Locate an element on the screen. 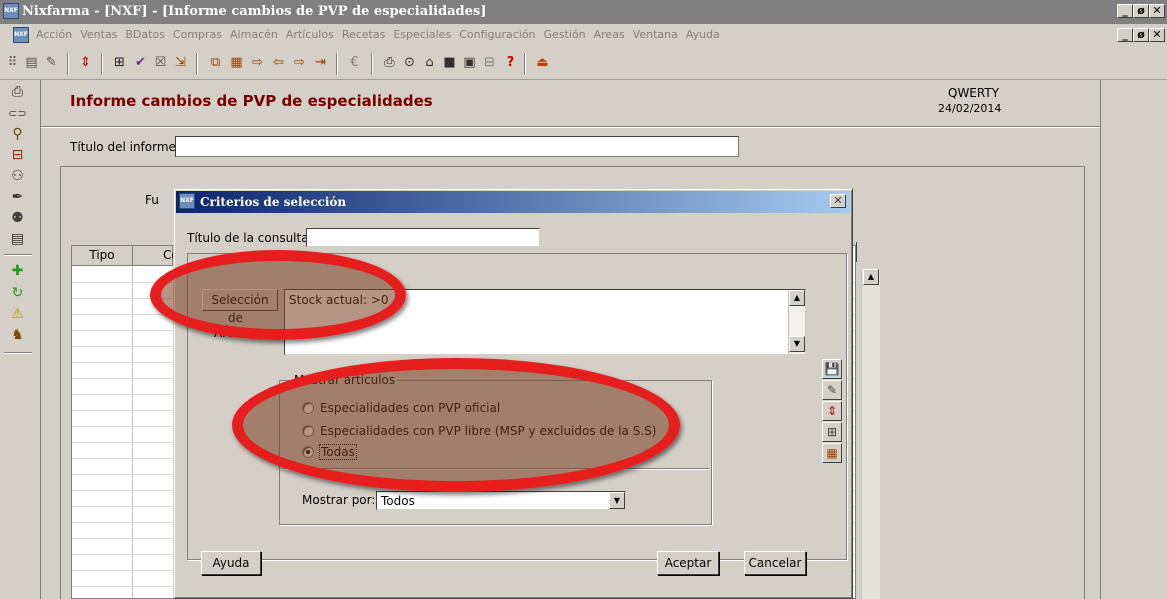 This screenshot has height=599, width=1167. criteria-scroll-up: ▲ is located at coordinates (797, 298).